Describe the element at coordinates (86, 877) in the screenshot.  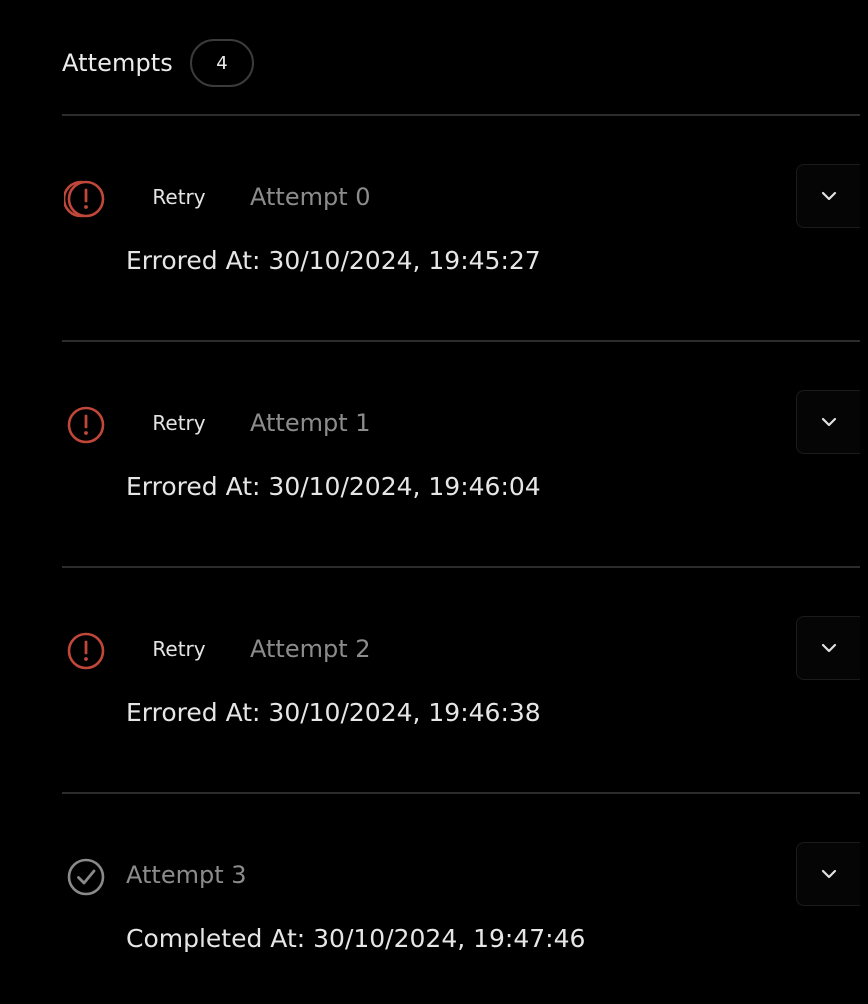
I see `check-circle-icon` at that location.